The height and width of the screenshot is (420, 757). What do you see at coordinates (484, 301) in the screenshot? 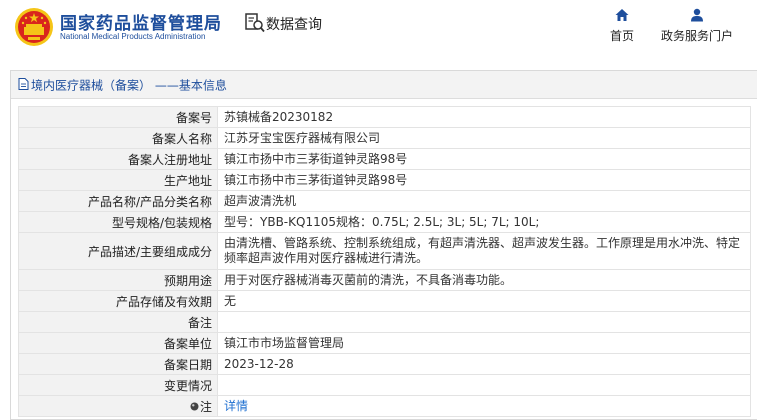
I see `row-value: 无` at bounding box center [484, 301].